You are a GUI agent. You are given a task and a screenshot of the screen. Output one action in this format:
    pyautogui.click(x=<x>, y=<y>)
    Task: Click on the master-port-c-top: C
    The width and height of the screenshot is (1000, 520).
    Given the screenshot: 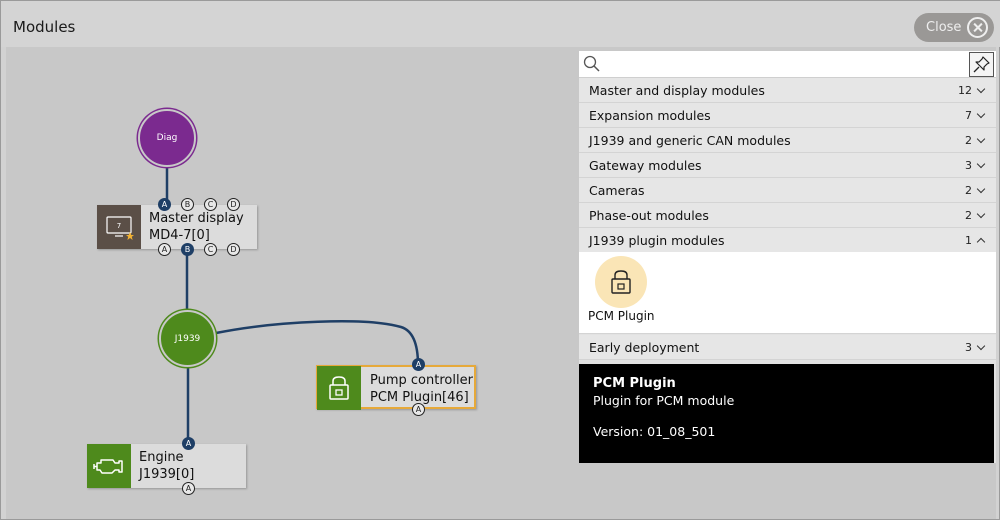 What is the action you would take?
    pyautogui.click(x=210, y=204)
    